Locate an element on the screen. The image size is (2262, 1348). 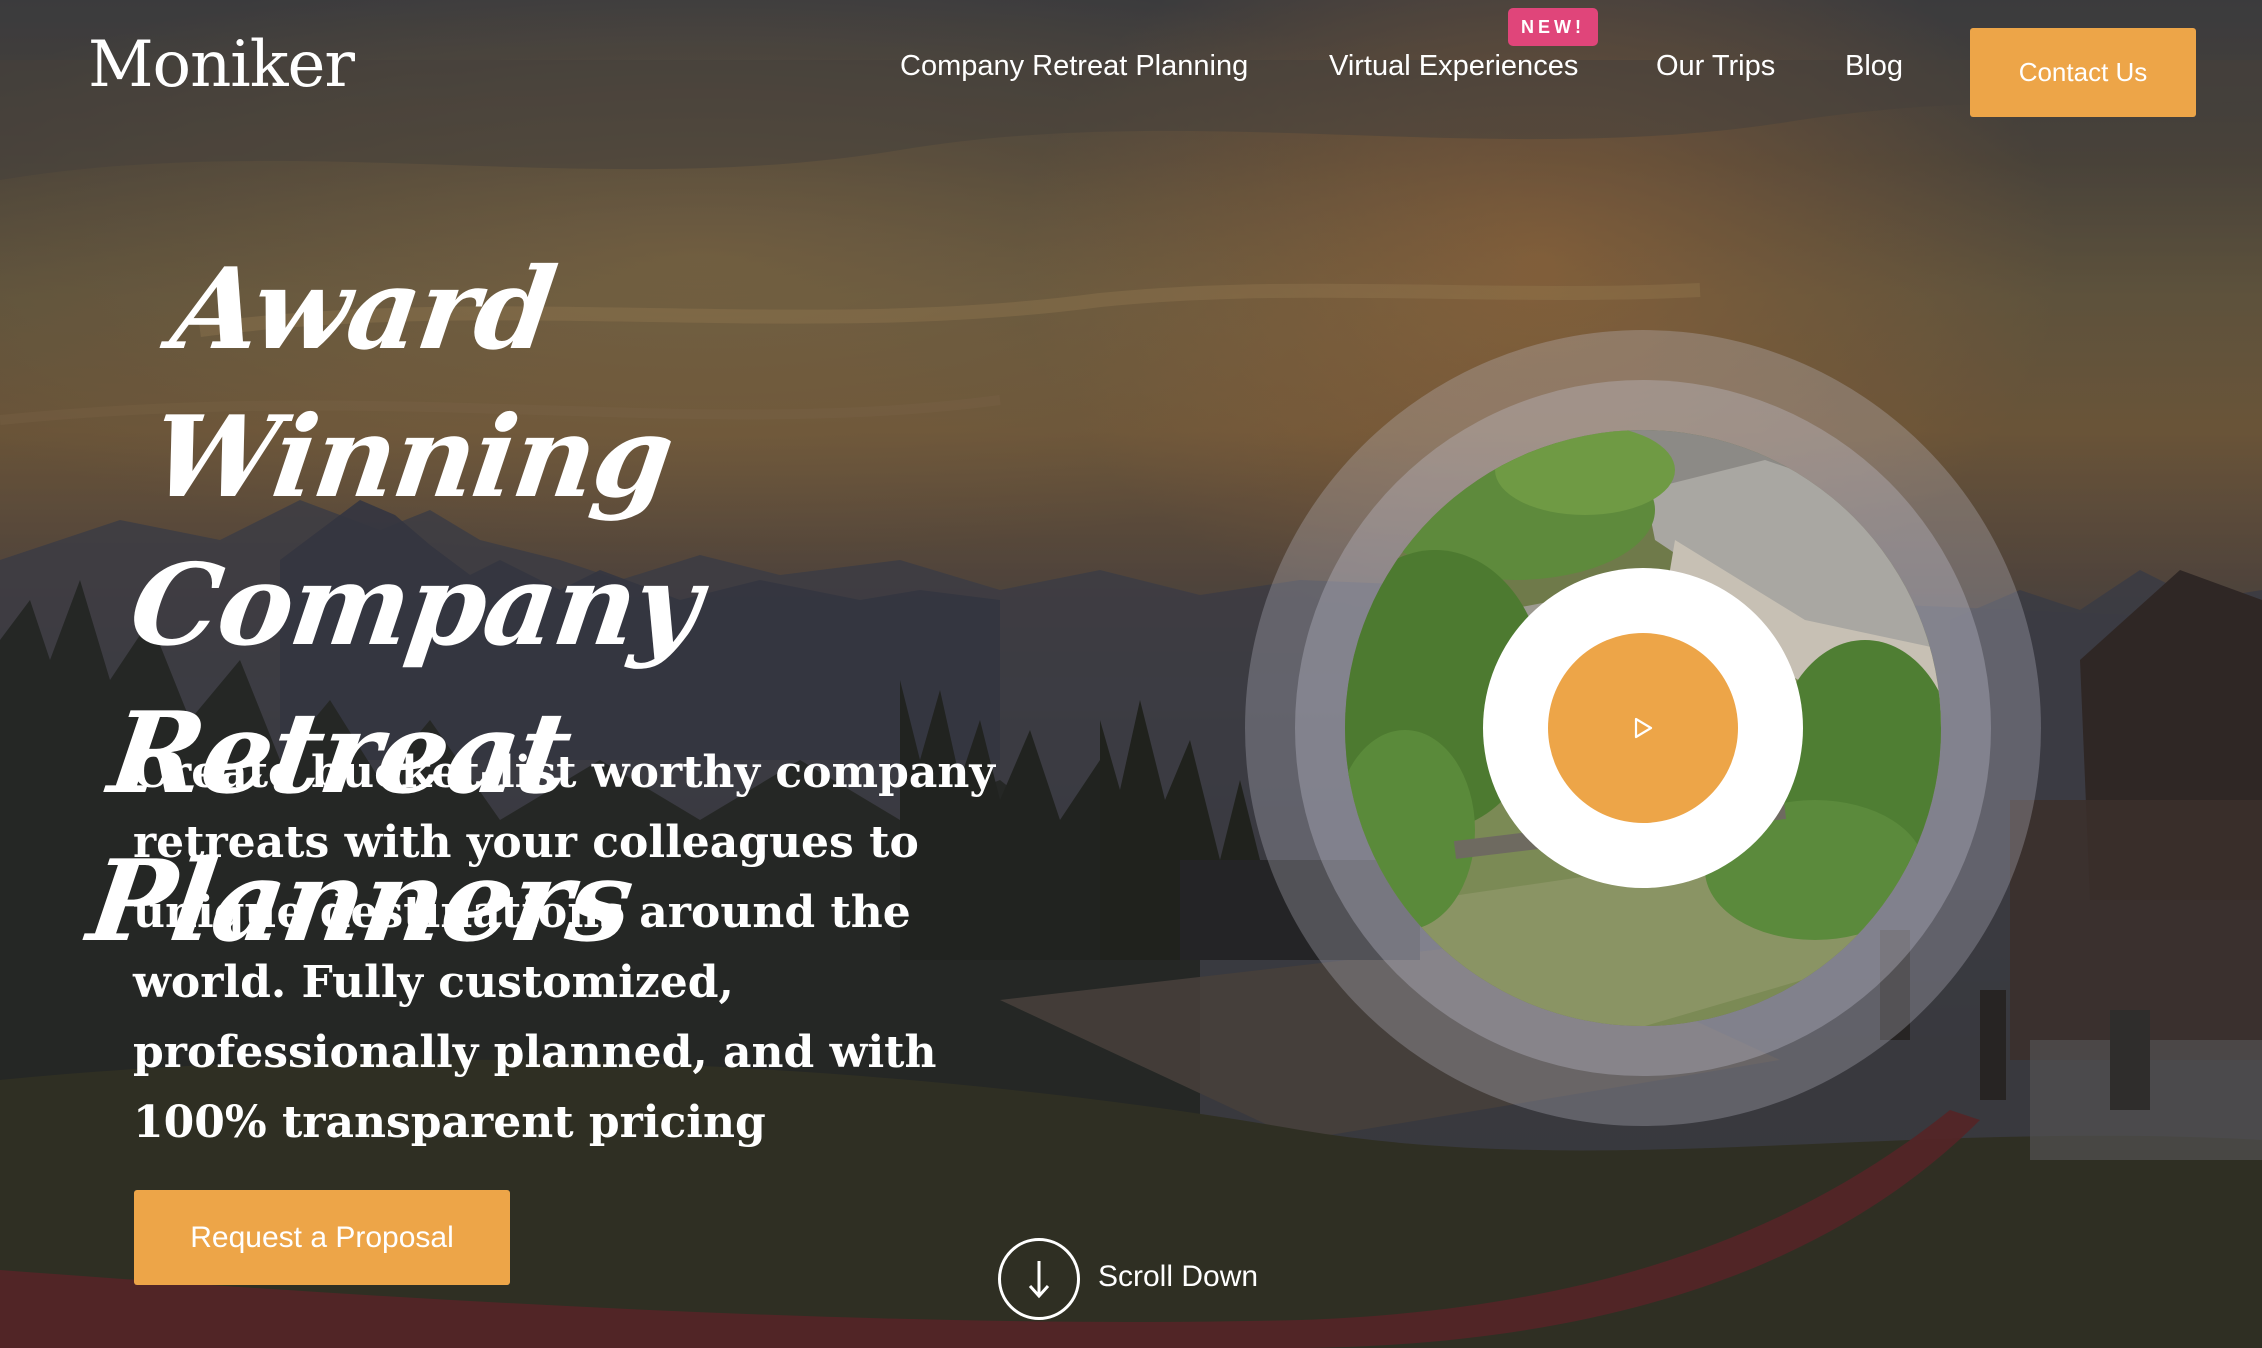
nav-blog: Blog is located at coordinates (1874, 66).